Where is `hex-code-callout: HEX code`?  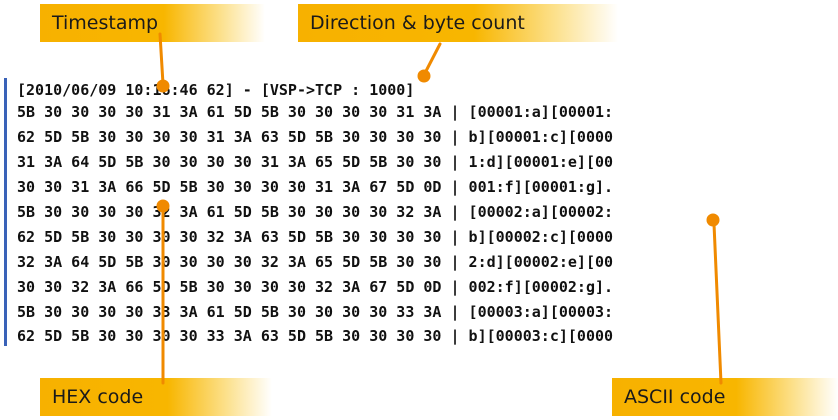
hex-code-callout: HEX code is located at coordinates (156, 397).